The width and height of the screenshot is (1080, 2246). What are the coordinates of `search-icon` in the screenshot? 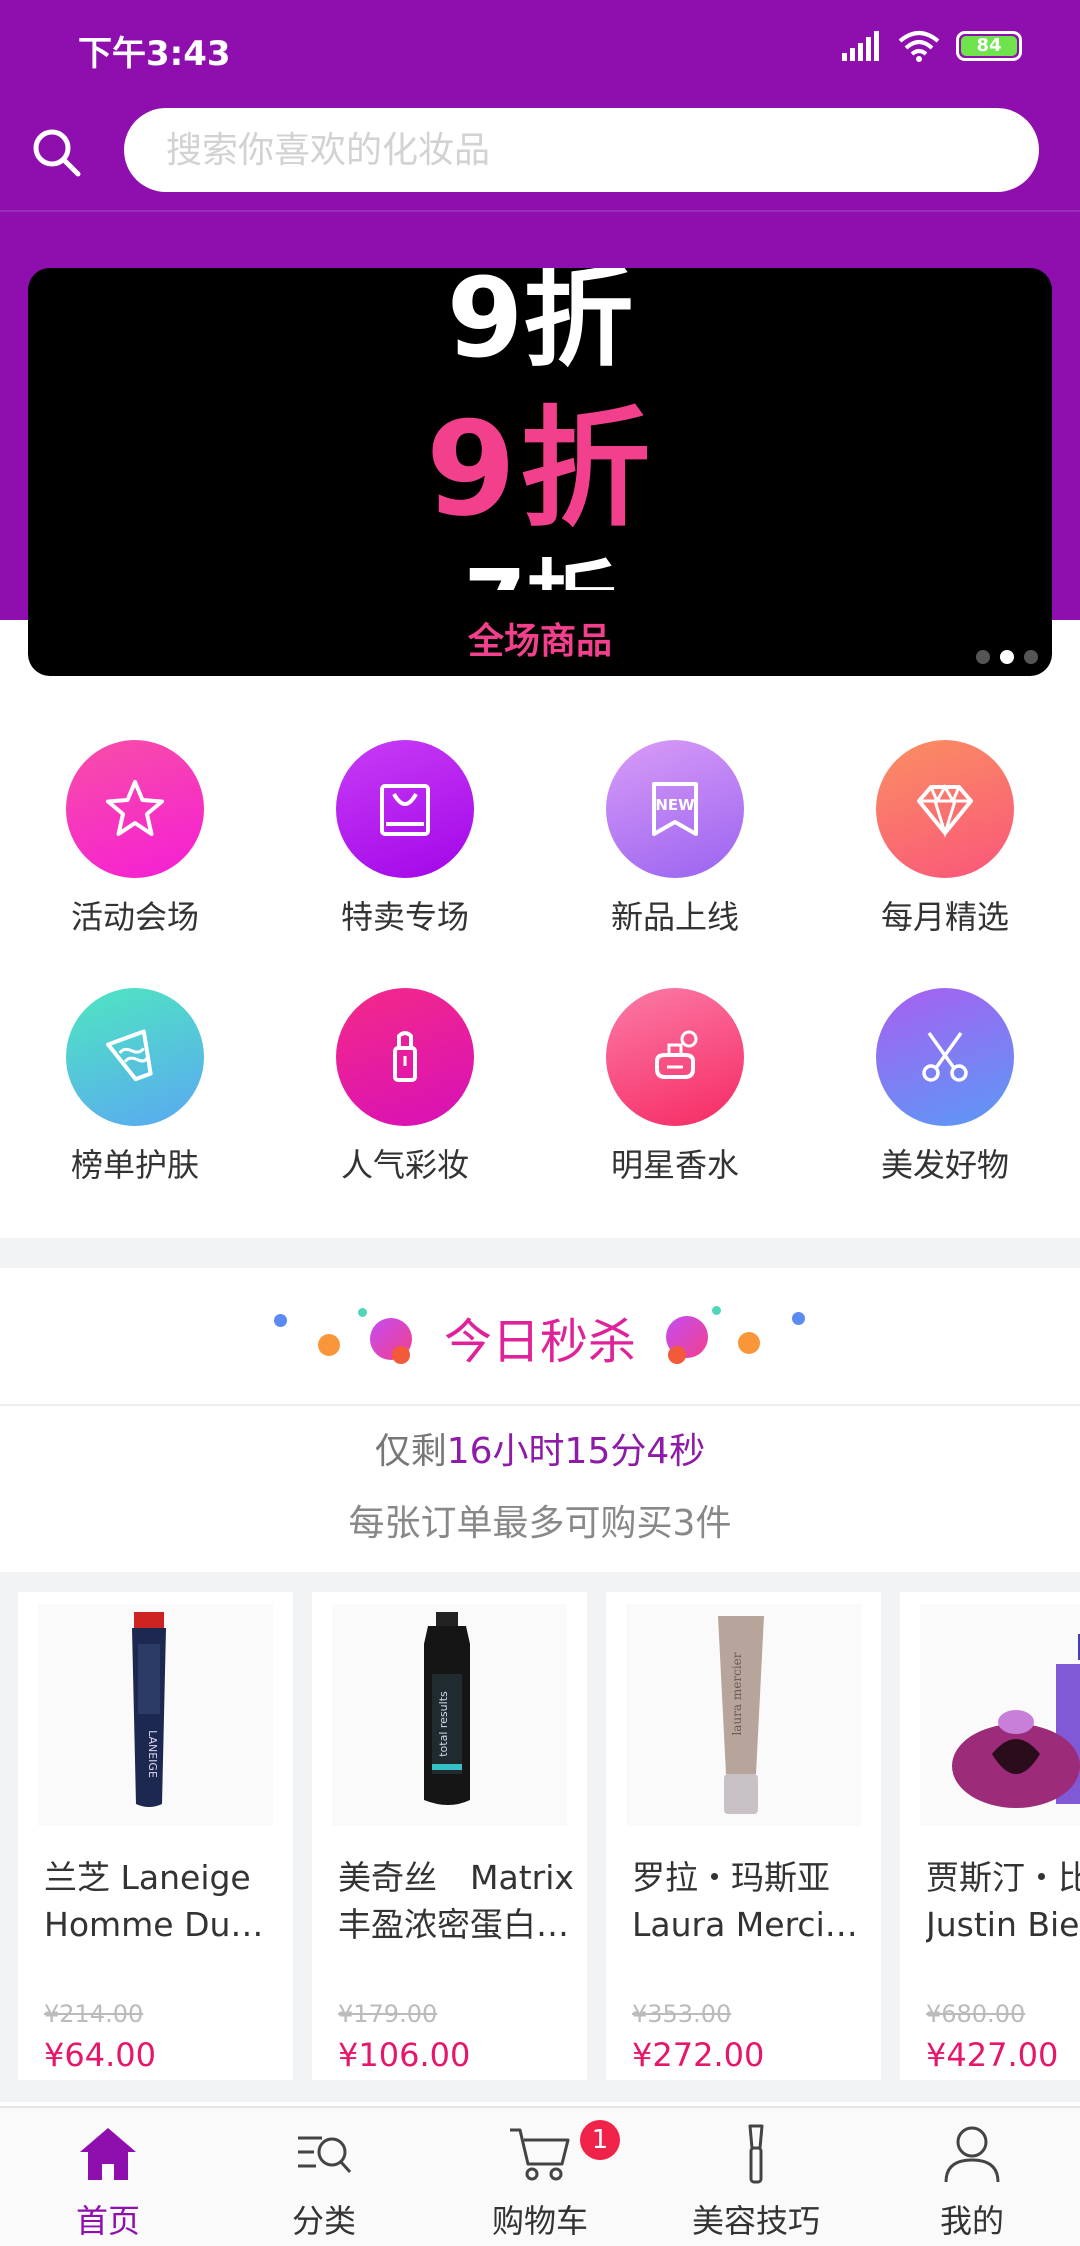 It's located at (56, 152).